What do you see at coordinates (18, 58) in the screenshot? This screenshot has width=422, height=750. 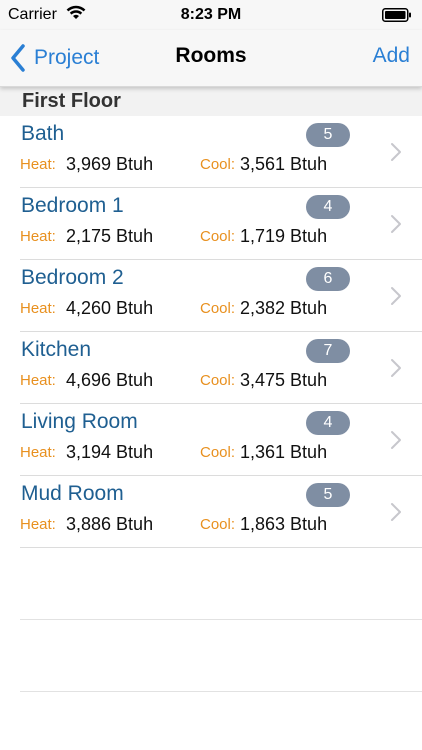 I see `chevron-left-icon` at bounding box center [18, 58].